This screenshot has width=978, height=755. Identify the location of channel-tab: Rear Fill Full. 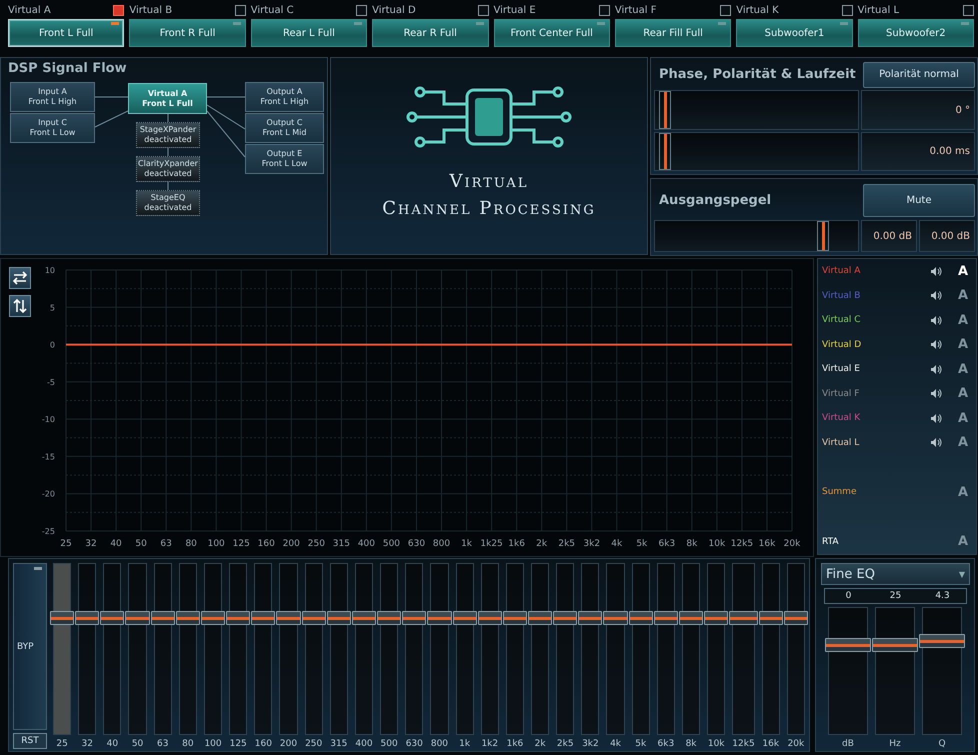
(673, 33).